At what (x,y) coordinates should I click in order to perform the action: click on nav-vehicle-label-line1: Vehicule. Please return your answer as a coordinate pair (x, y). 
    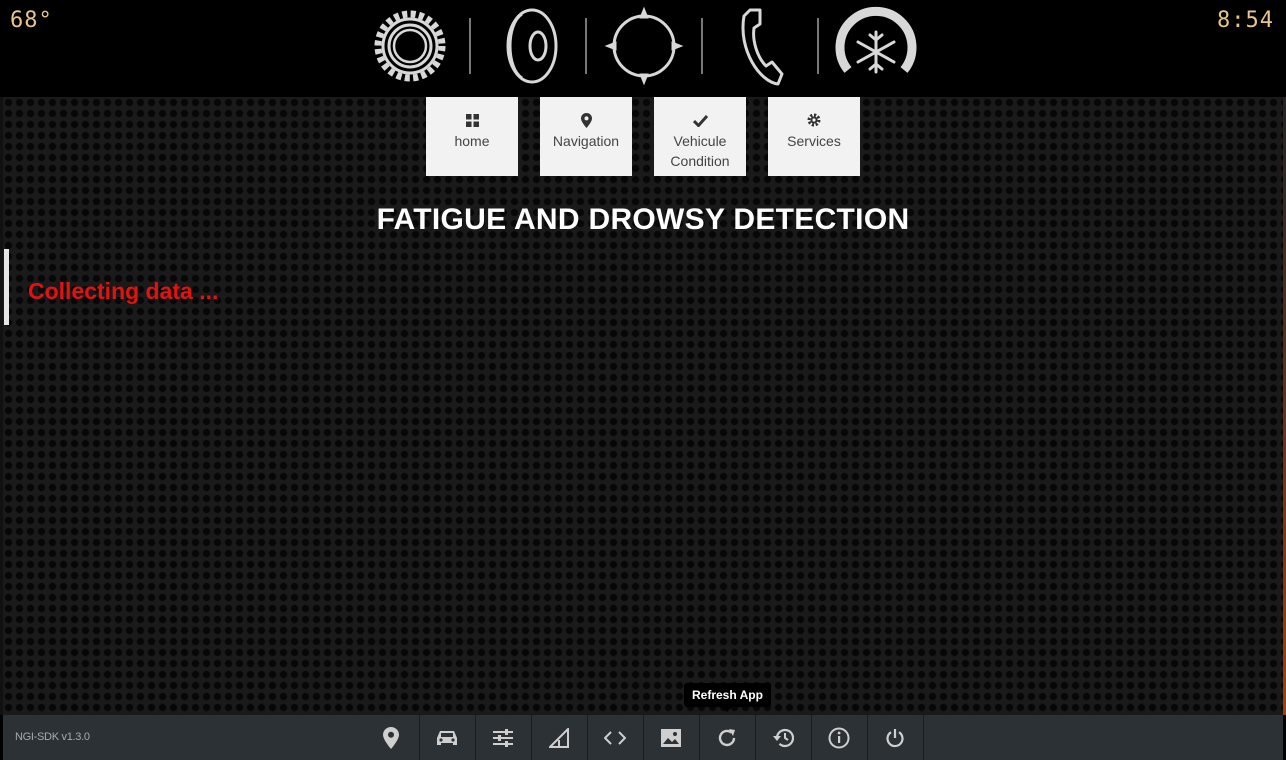
    Looking at the image, I should click on (700, 141).